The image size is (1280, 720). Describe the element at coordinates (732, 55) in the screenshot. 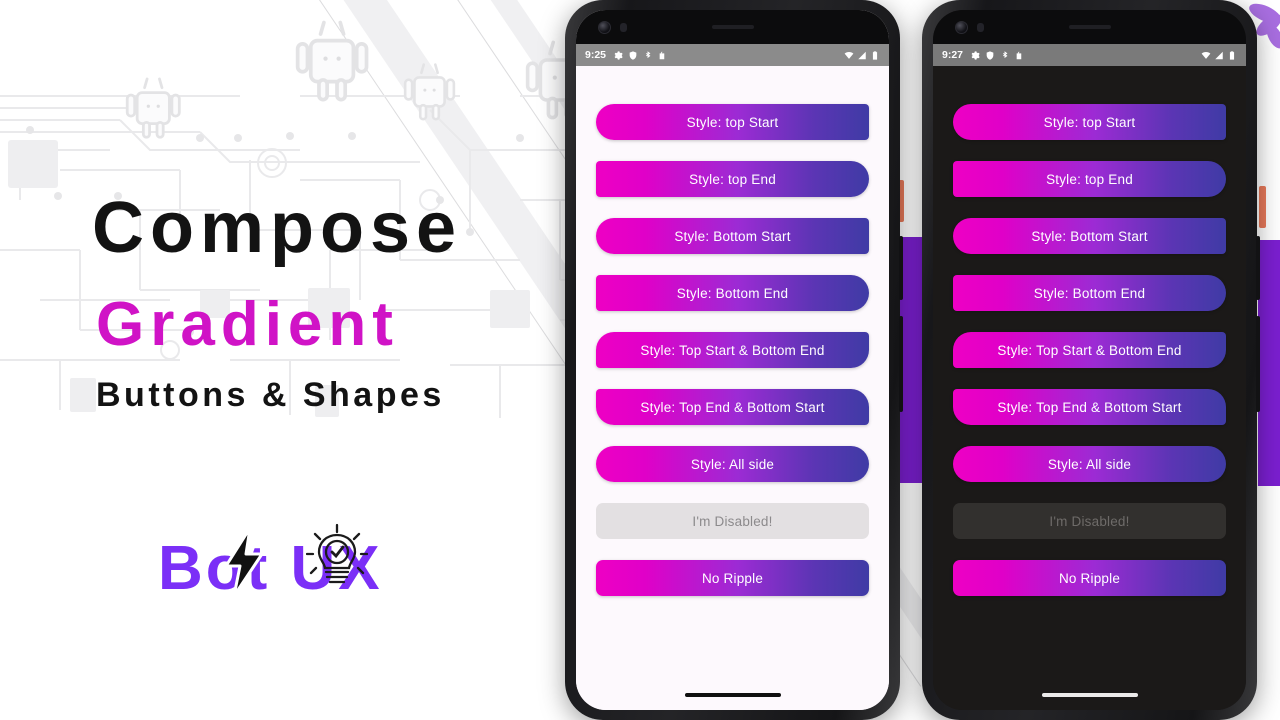

I see `status-bar: 9:25` at that location.